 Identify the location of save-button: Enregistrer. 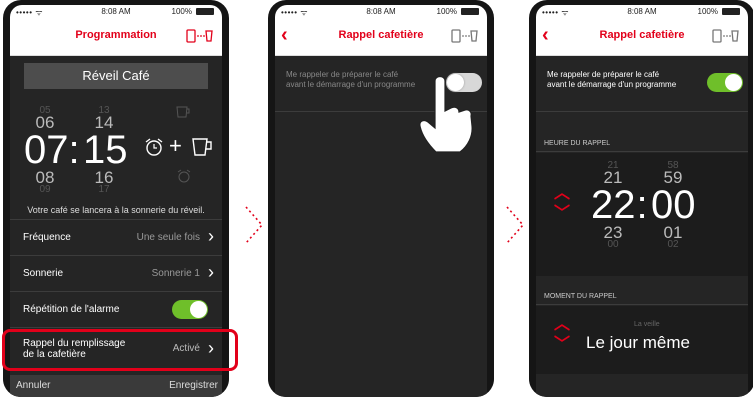
(193, 385).